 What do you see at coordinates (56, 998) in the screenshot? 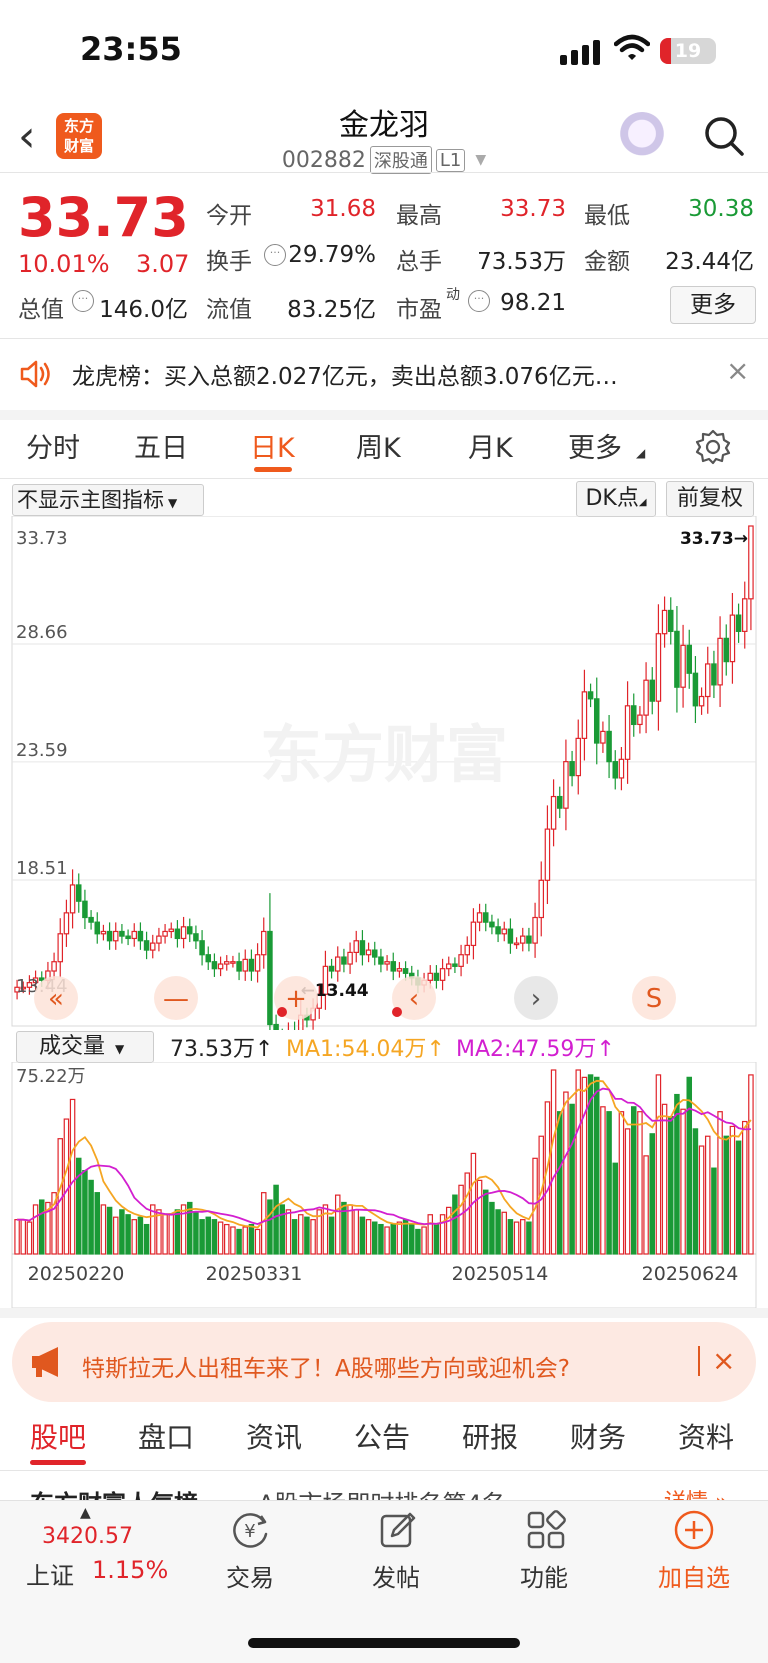
I see `scroll-left-button: «` at bounding box center [56, 998].